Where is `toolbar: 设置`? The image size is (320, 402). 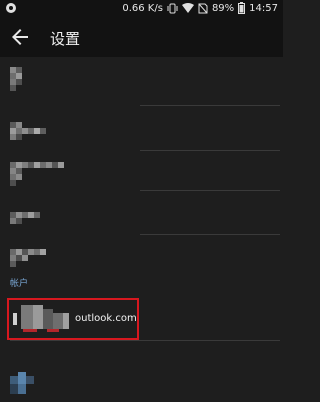 toolbar: 设置 is located at coordinates (141, 37).